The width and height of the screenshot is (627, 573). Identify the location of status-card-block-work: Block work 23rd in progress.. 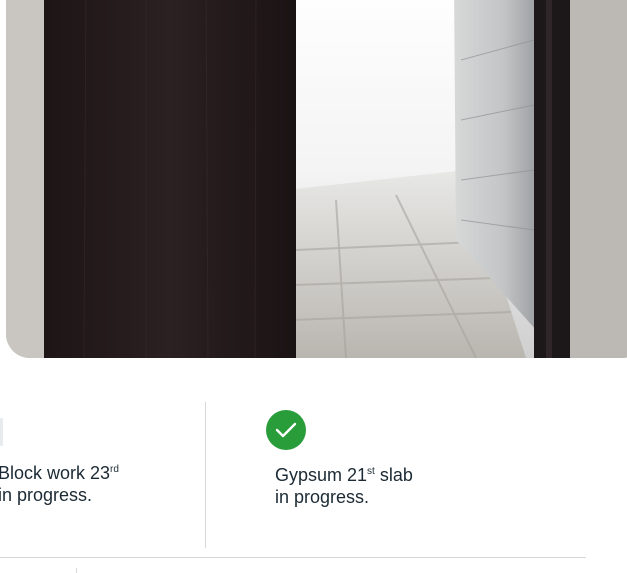
(99, 453).